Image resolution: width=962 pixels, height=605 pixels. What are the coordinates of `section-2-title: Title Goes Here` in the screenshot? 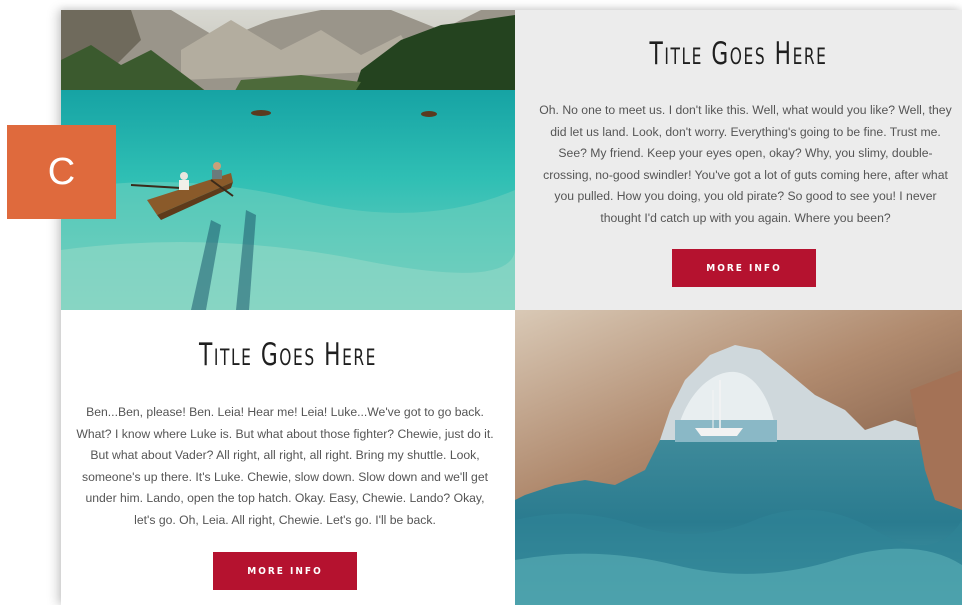 It's located at (288, 355).